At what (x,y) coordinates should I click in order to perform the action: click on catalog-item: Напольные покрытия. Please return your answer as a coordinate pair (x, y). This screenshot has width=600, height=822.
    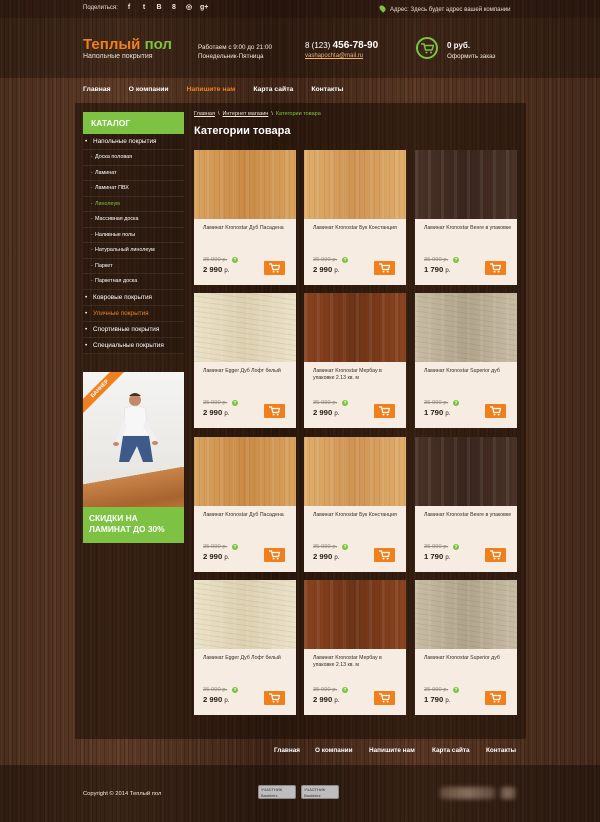
    Looking at the image, I should click on (133, 142).